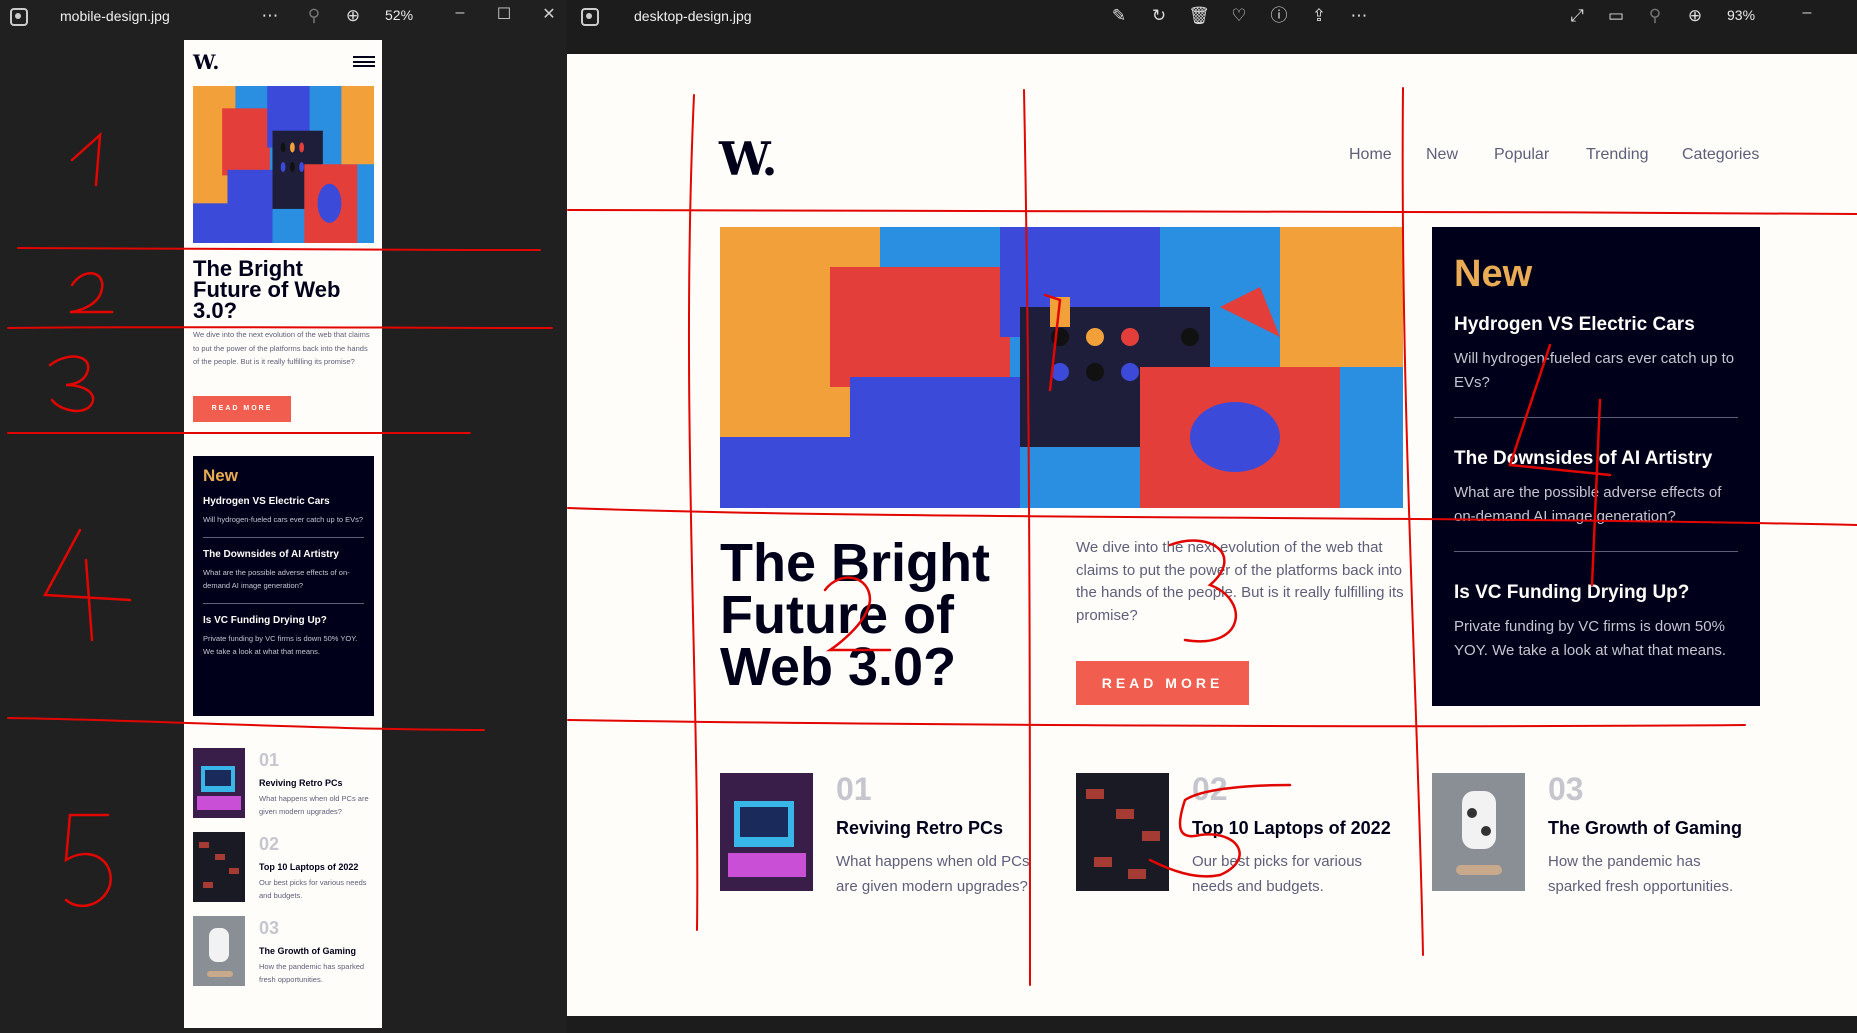  Describe the element at coordinates (1577, 16) in the screenshot. I see `fullscreen-icon: ⤢` at that location.